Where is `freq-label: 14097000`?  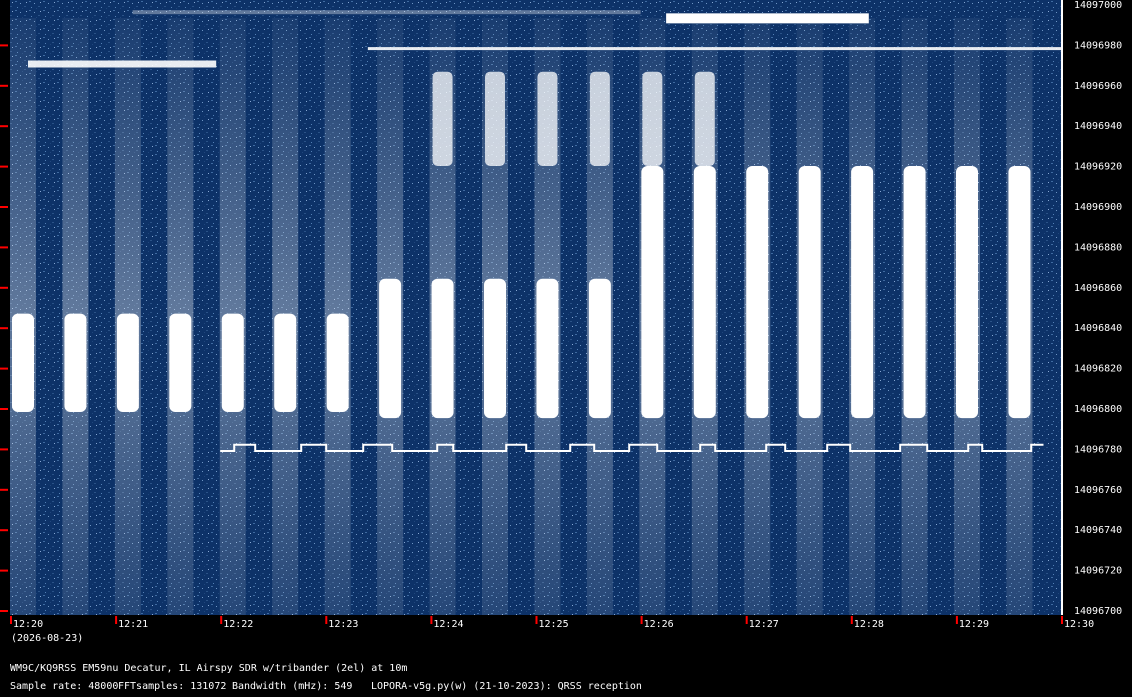 freq-label: 14097000 is located at coordinates (1098, 5).